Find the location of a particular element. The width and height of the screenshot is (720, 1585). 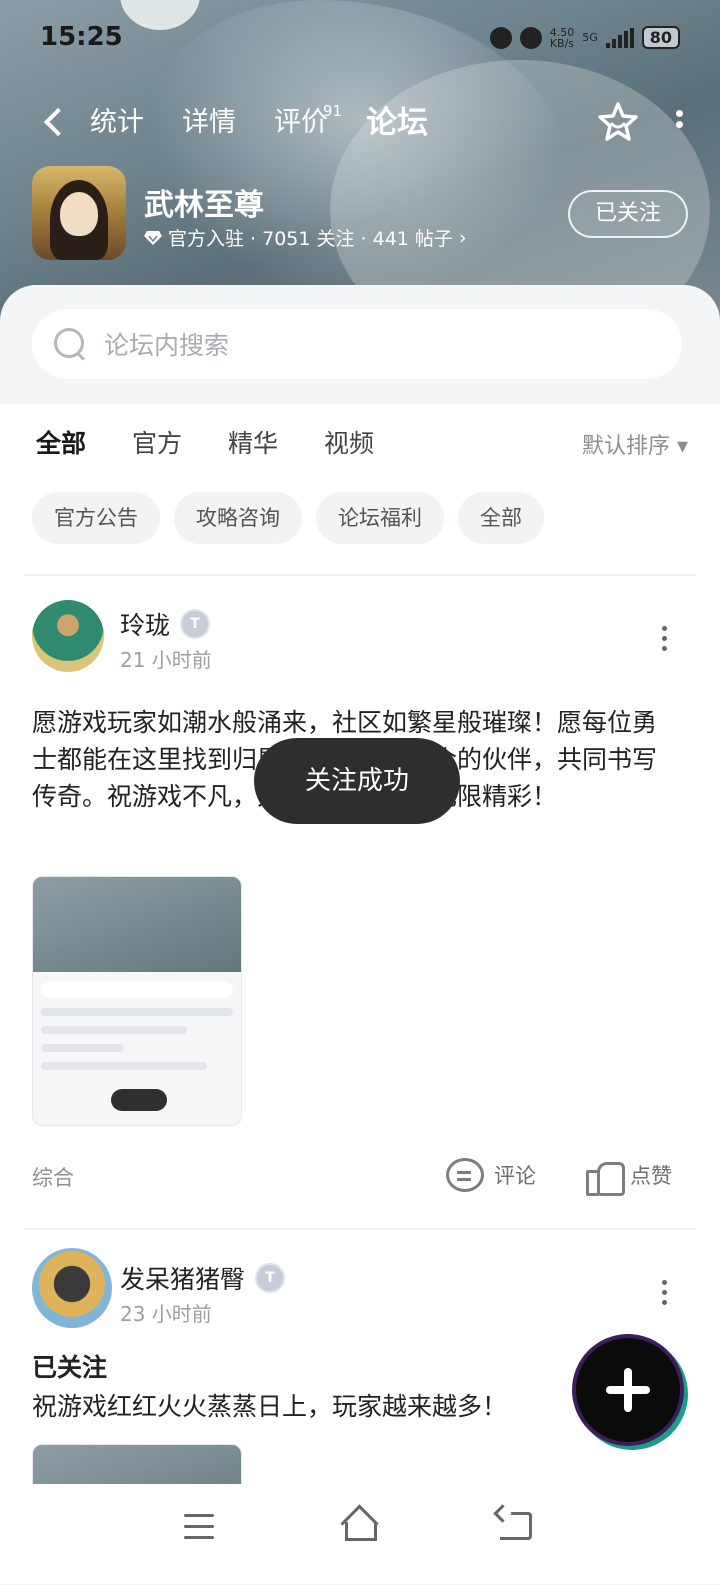

back-arrow-icon is located at coordinates (55, 122).